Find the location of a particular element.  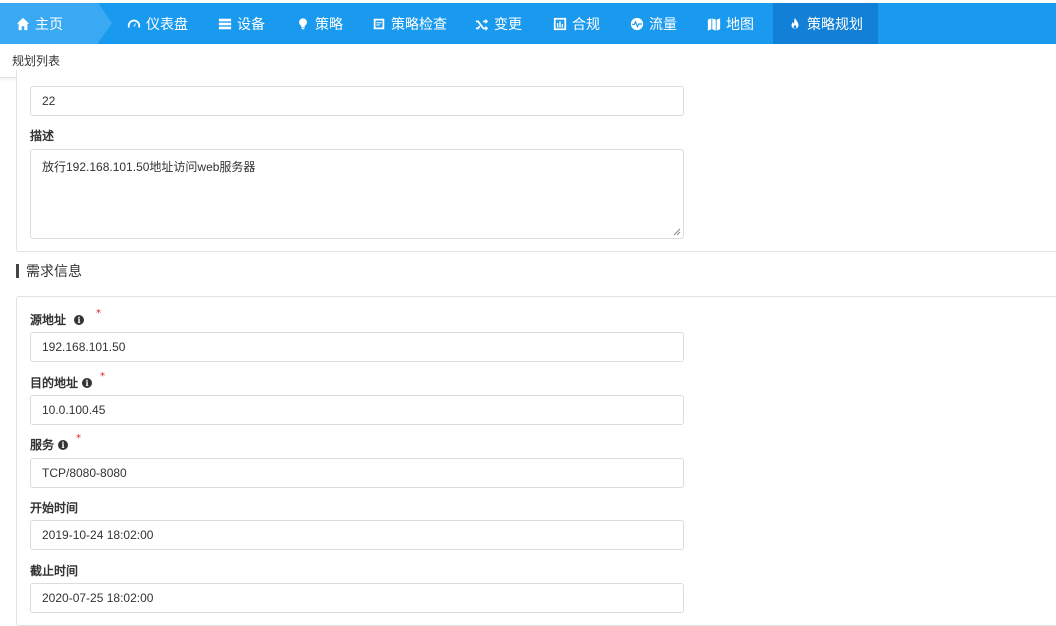

description-label: 描述 is located at coordinates (42, 135).